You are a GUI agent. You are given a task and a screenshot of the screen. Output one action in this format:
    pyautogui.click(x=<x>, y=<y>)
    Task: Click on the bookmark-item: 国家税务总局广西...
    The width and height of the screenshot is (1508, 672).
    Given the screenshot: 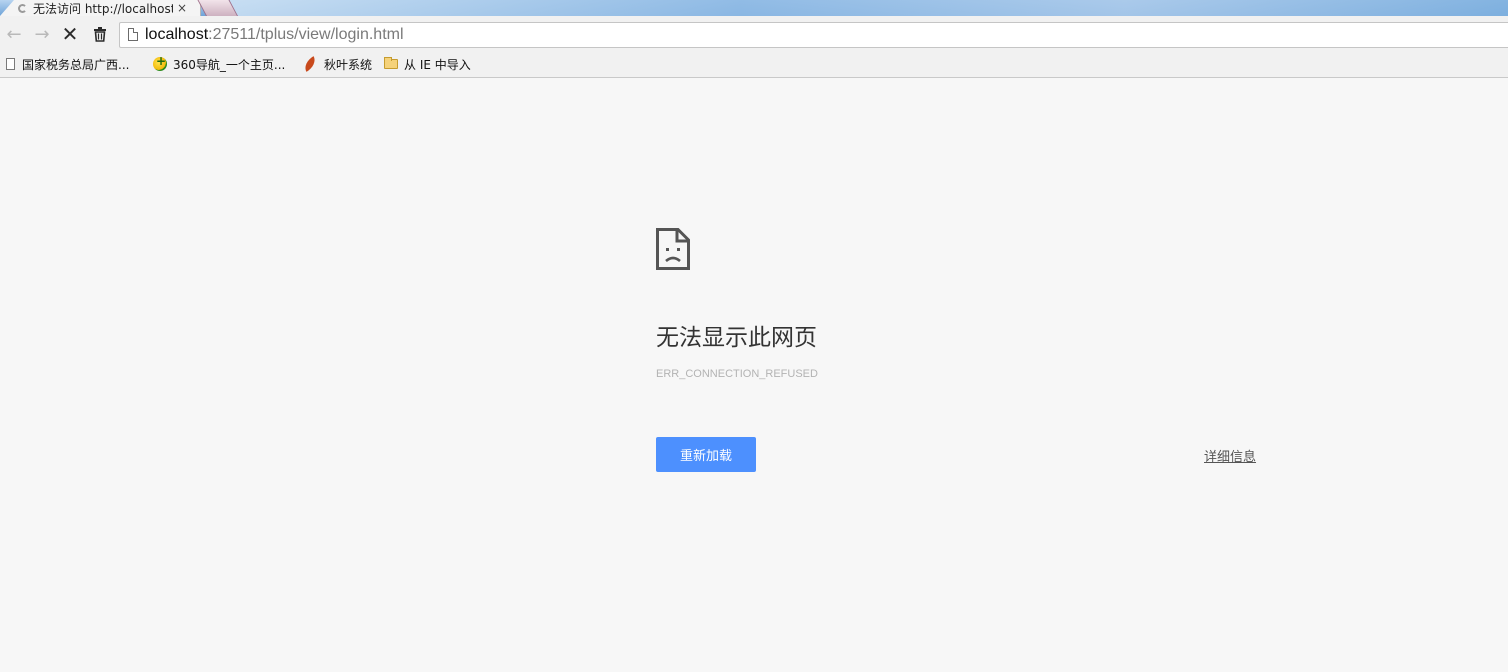 What is the action you would take?
    pyautogui.click(x=67, y=64)
    